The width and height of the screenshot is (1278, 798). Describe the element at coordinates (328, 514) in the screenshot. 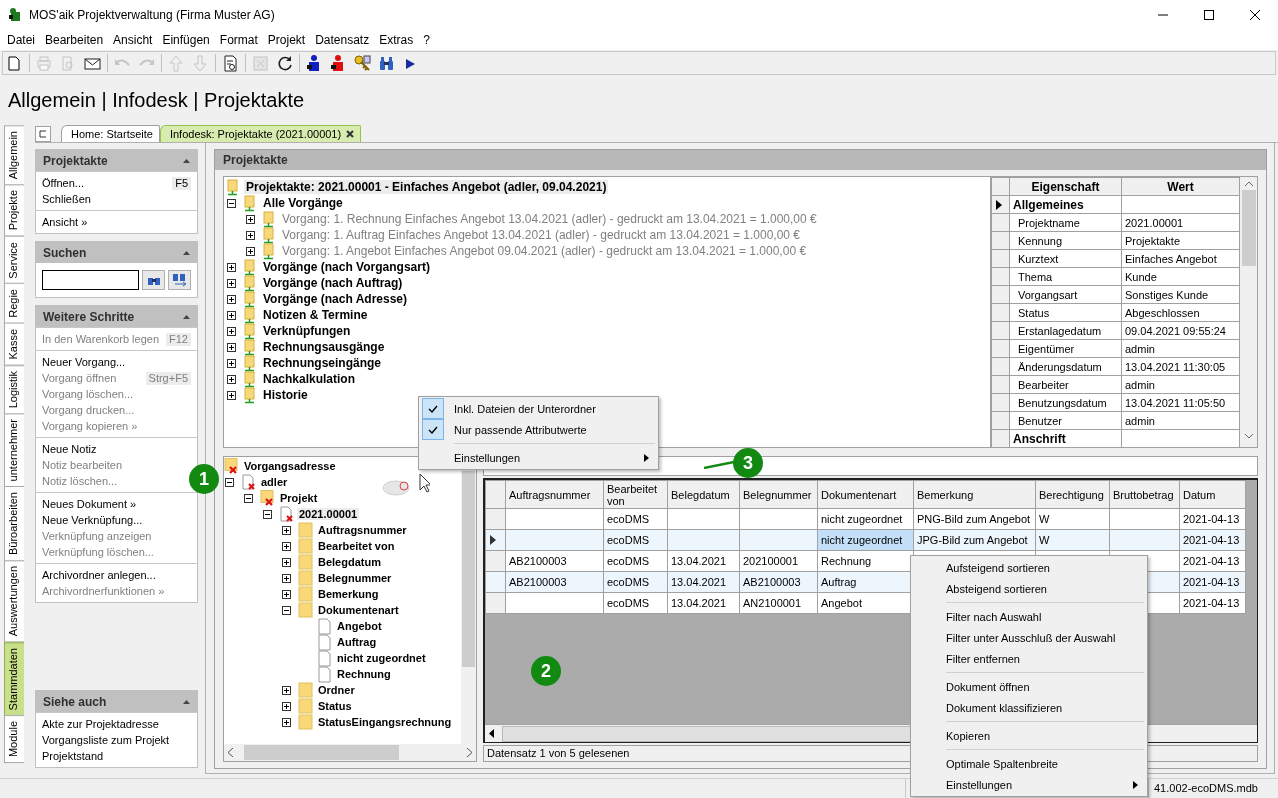

I see `tree-item: 2021.00001` at that location.